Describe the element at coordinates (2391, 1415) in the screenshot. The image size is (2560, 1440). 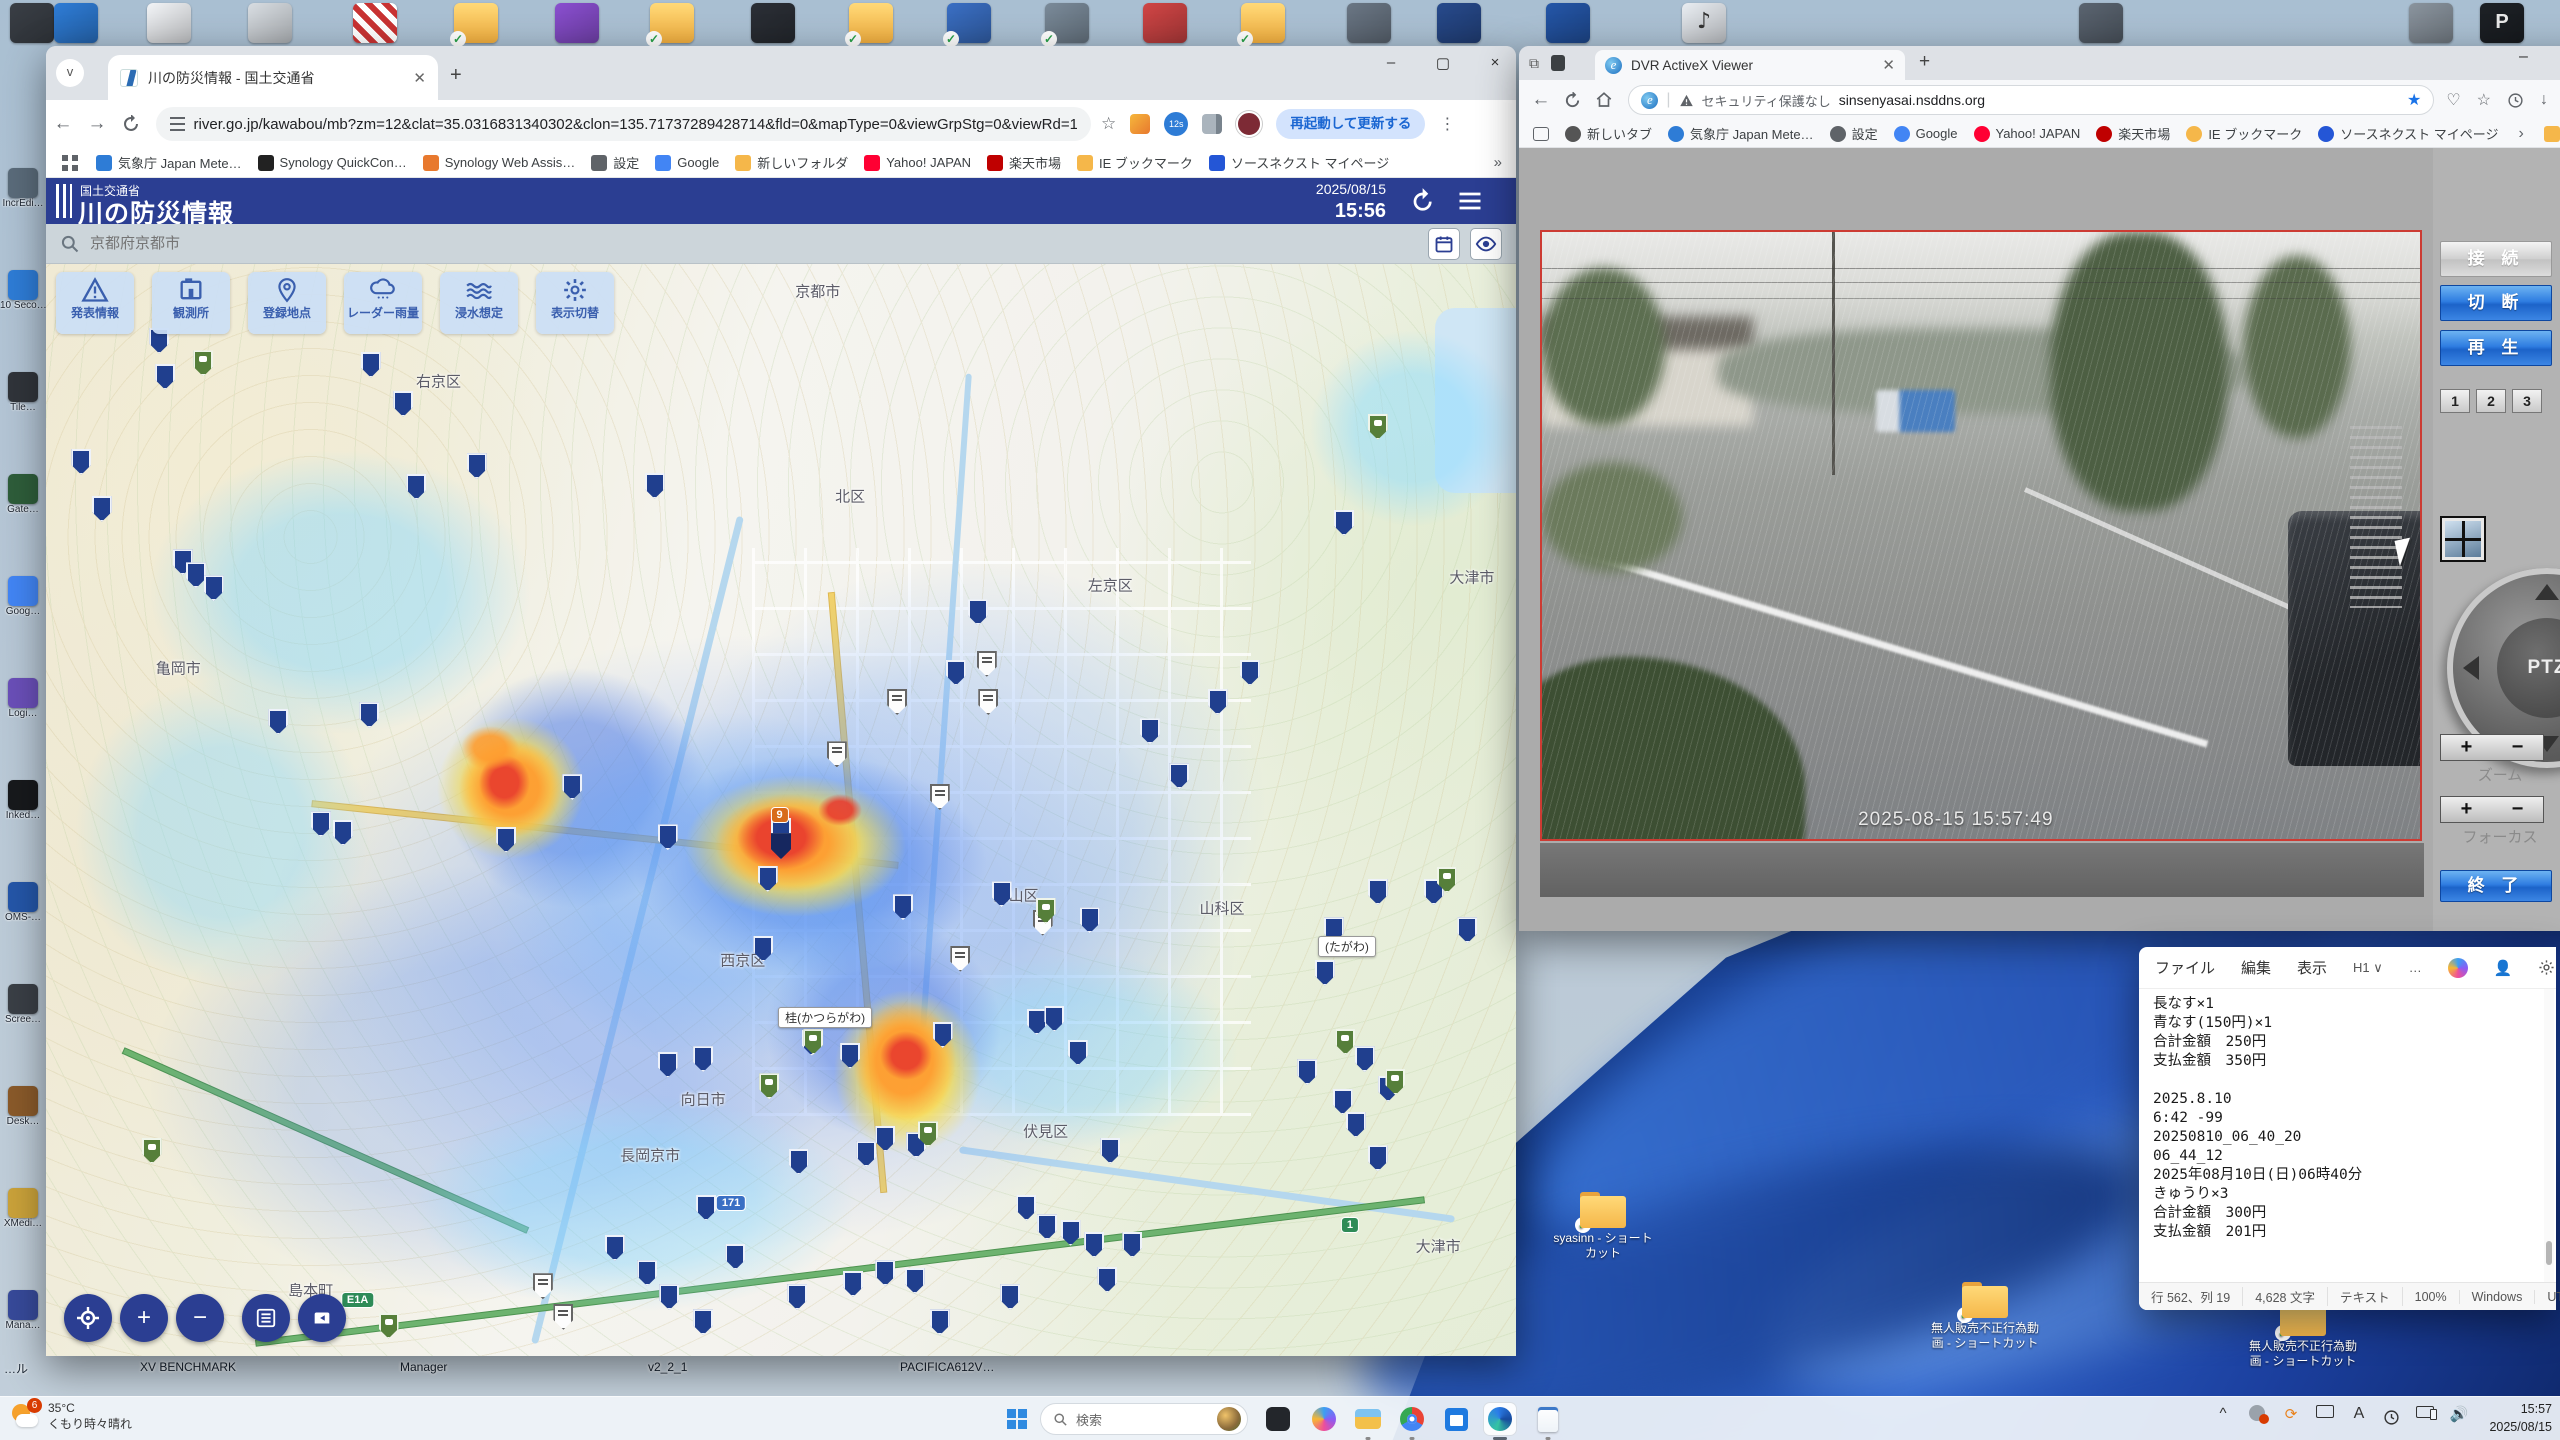
I see `tray-clock-app-icon` at that location.